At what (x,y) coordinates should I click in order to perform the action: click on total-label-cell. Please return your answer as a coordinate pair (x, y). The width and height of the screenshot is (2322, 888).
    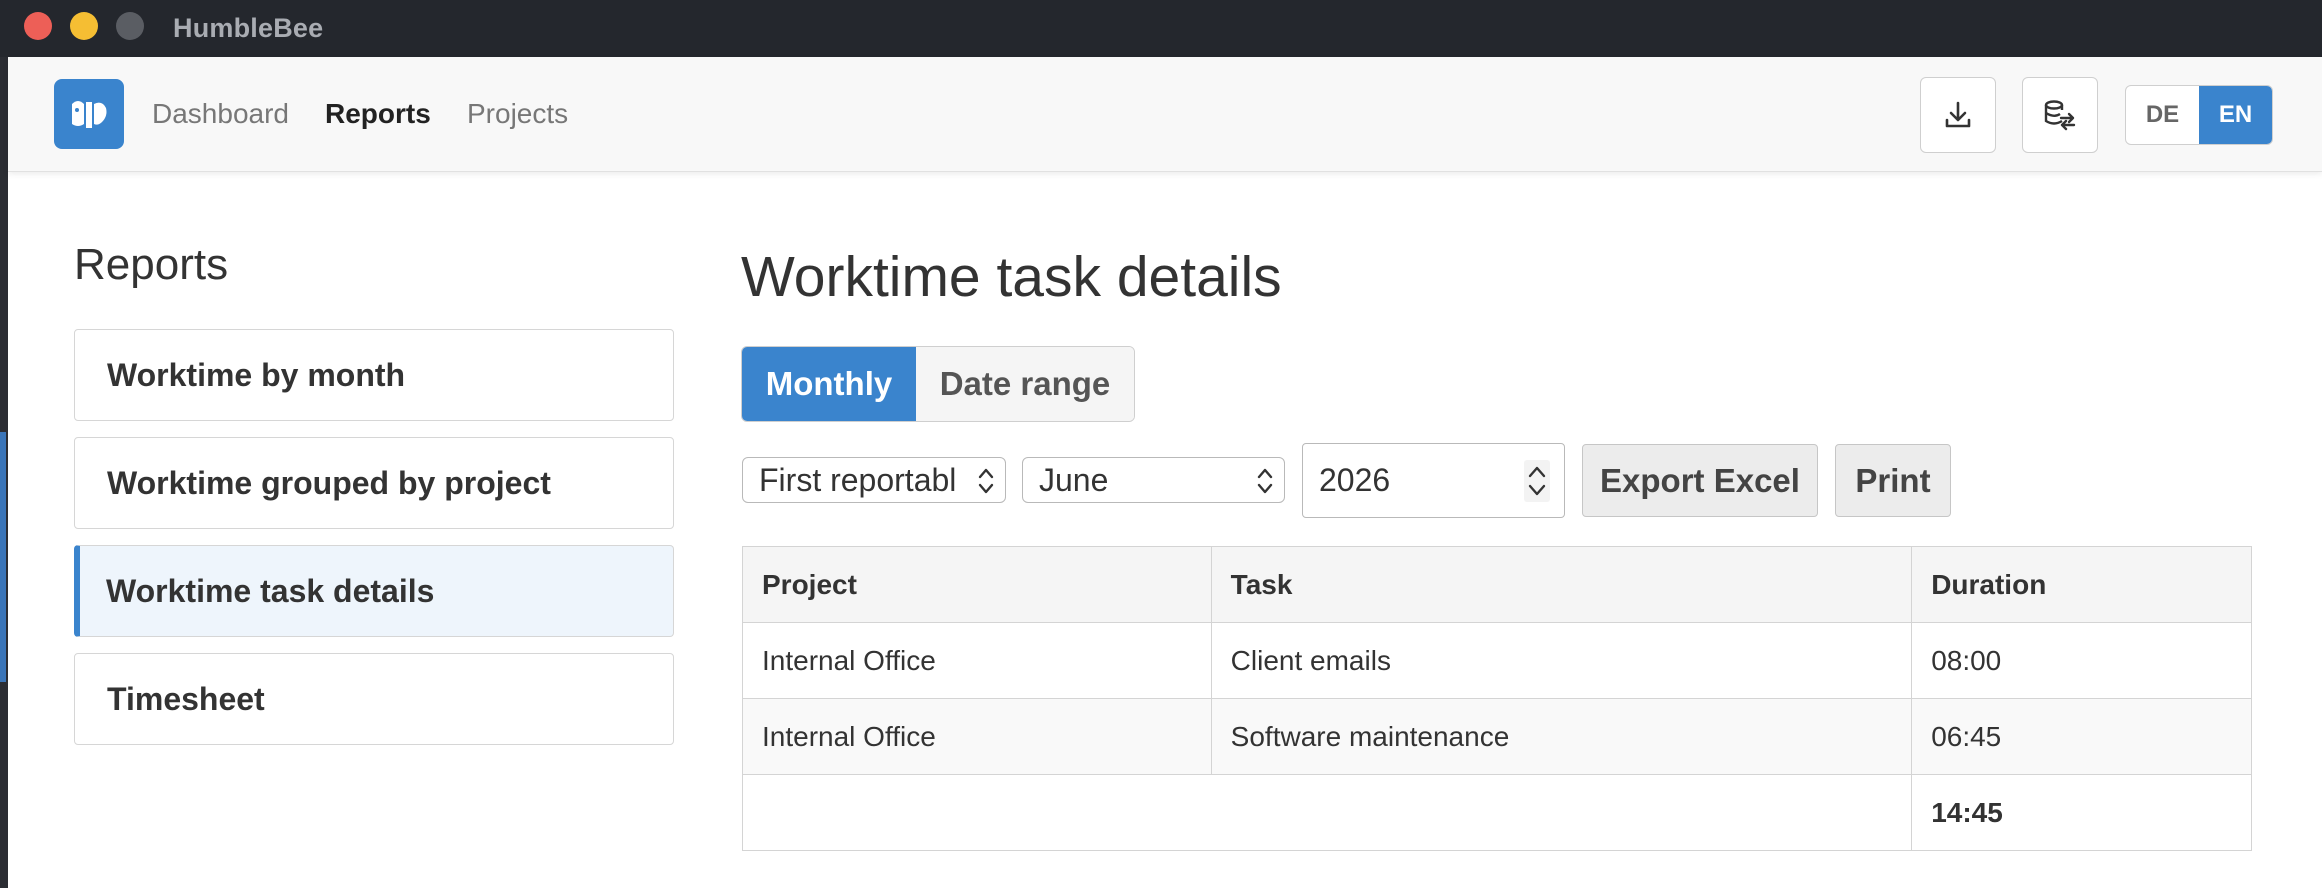
    Looking at the image, I should click on (1327, 812).